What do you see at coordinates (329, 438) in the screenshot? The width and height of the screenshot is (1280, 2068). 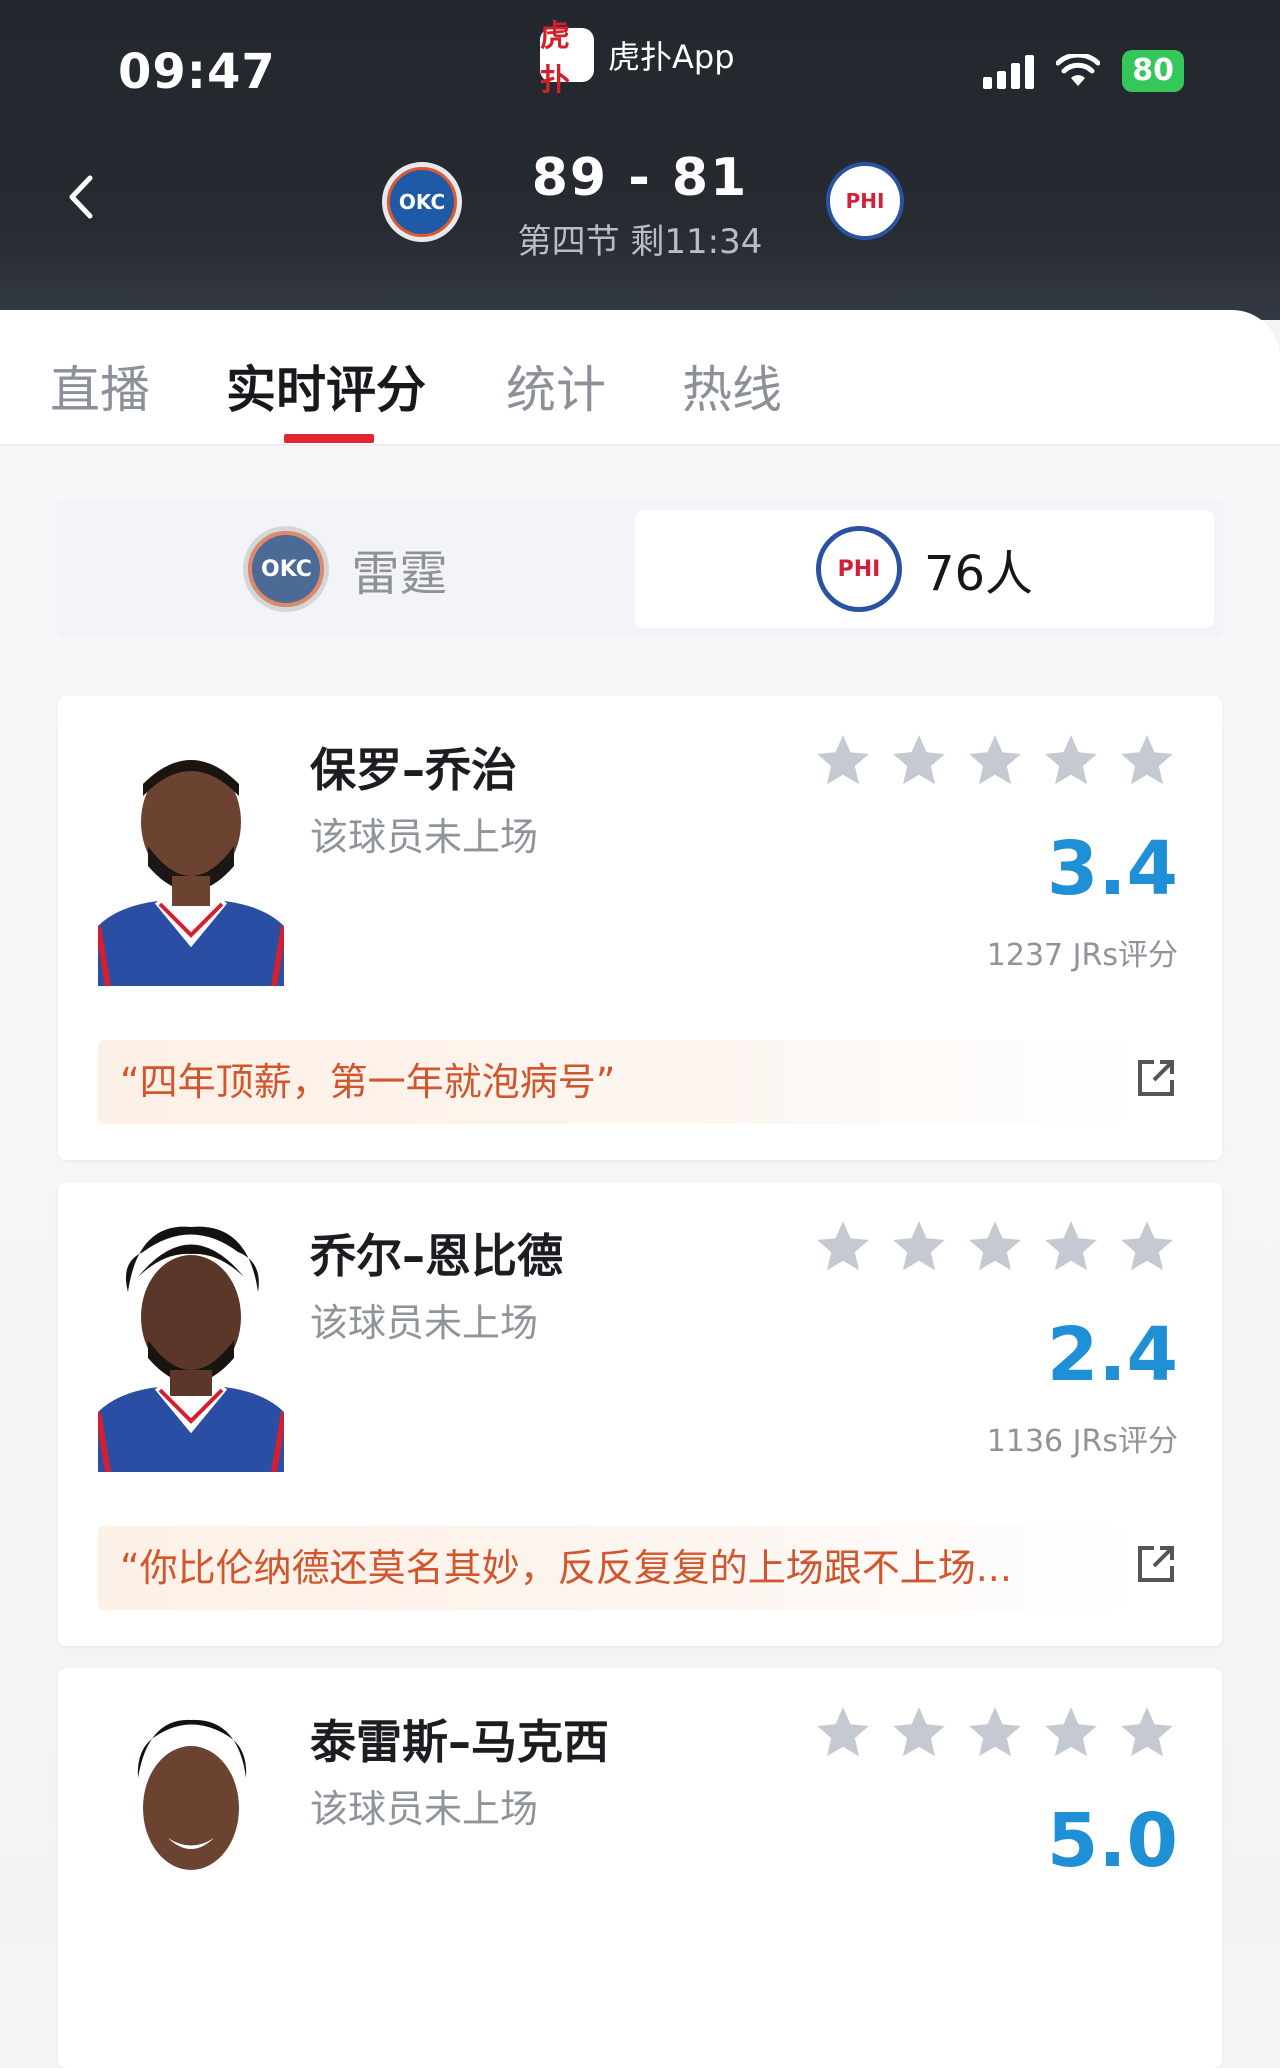 I see `active-tab-indicator` at bounding box center [329, 438].